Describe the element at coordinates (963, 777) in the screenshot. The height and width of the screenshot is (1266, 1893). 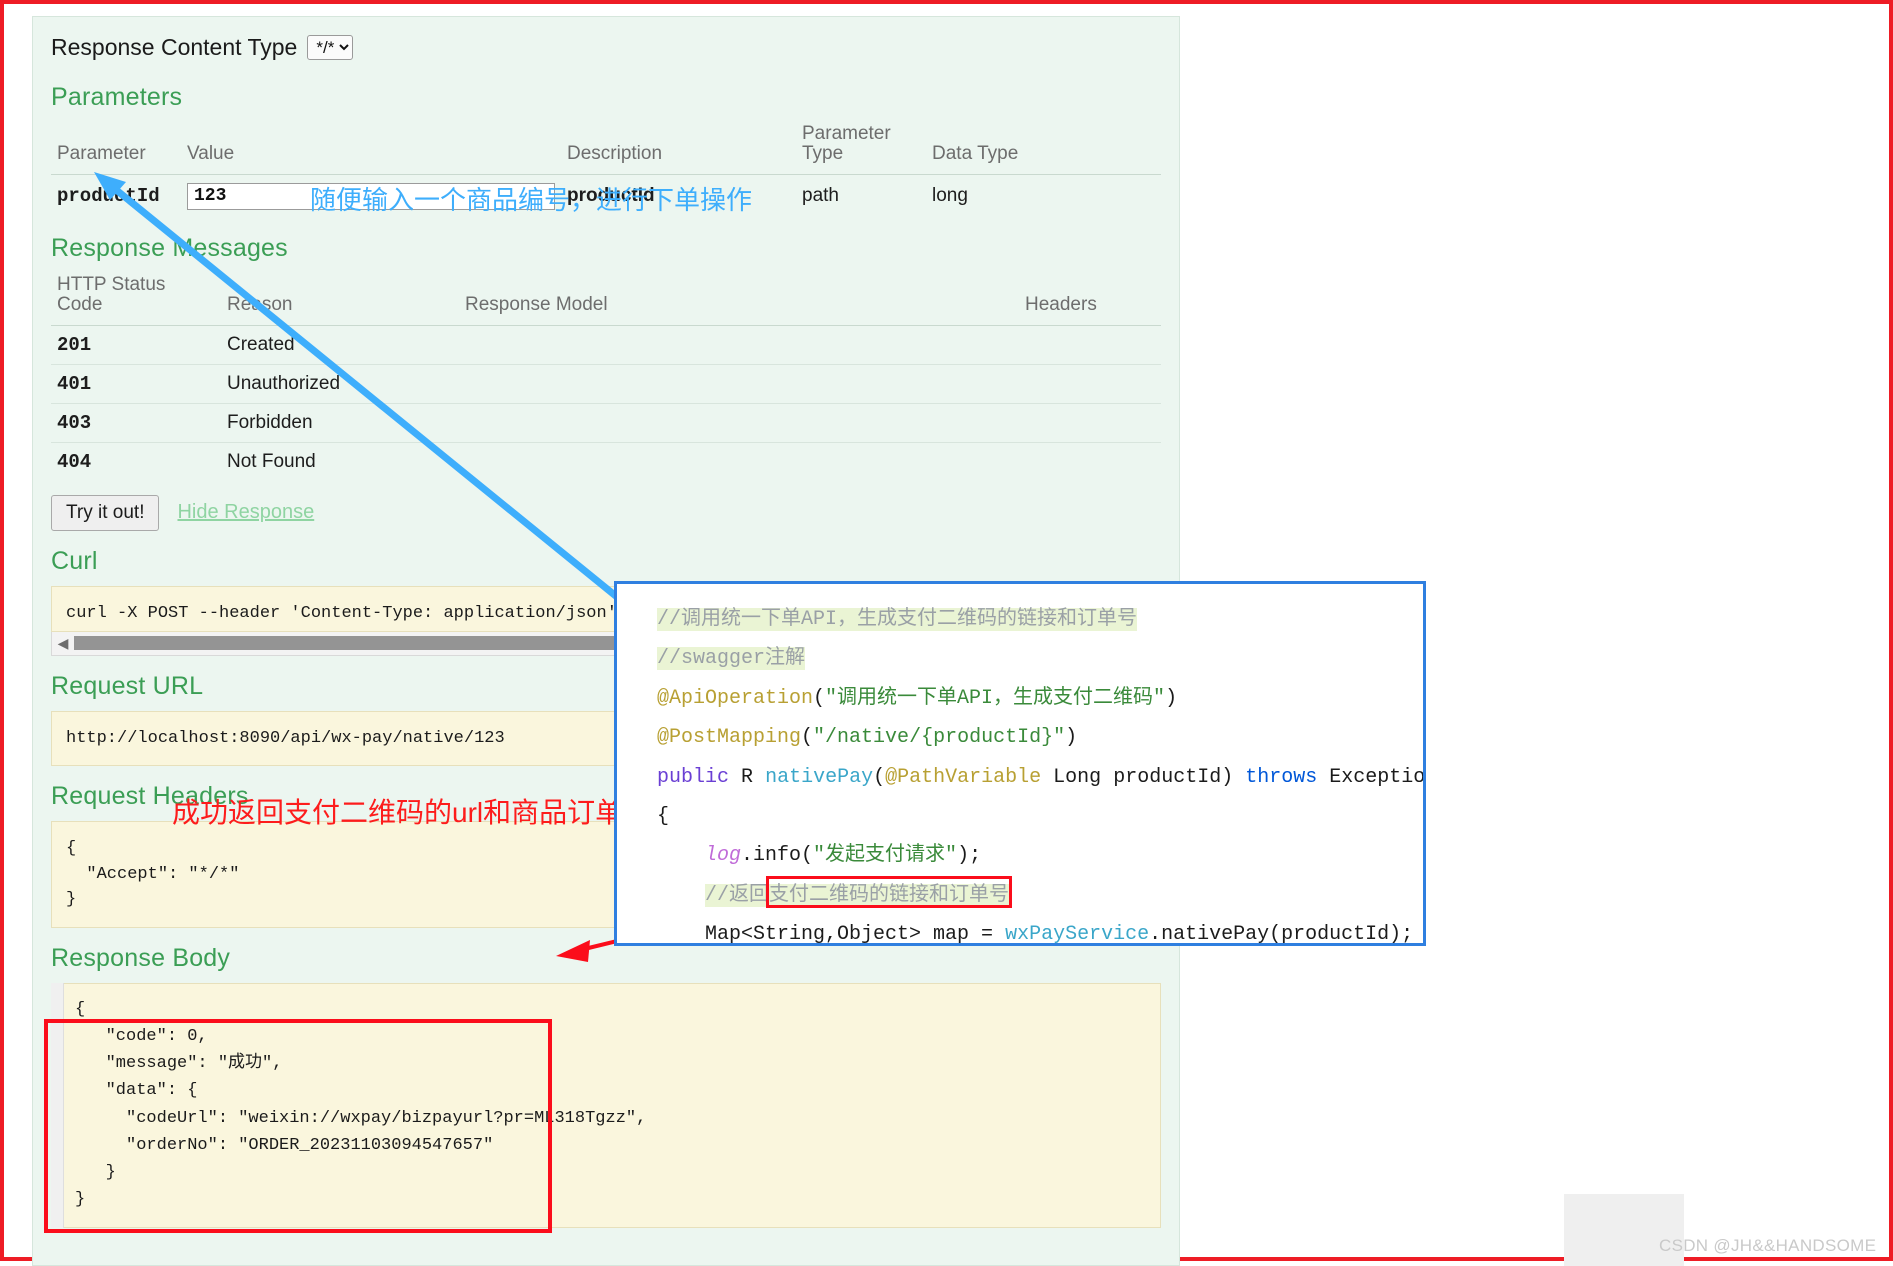
I see `annotation-pathvariable: @PathVariable` at that location.